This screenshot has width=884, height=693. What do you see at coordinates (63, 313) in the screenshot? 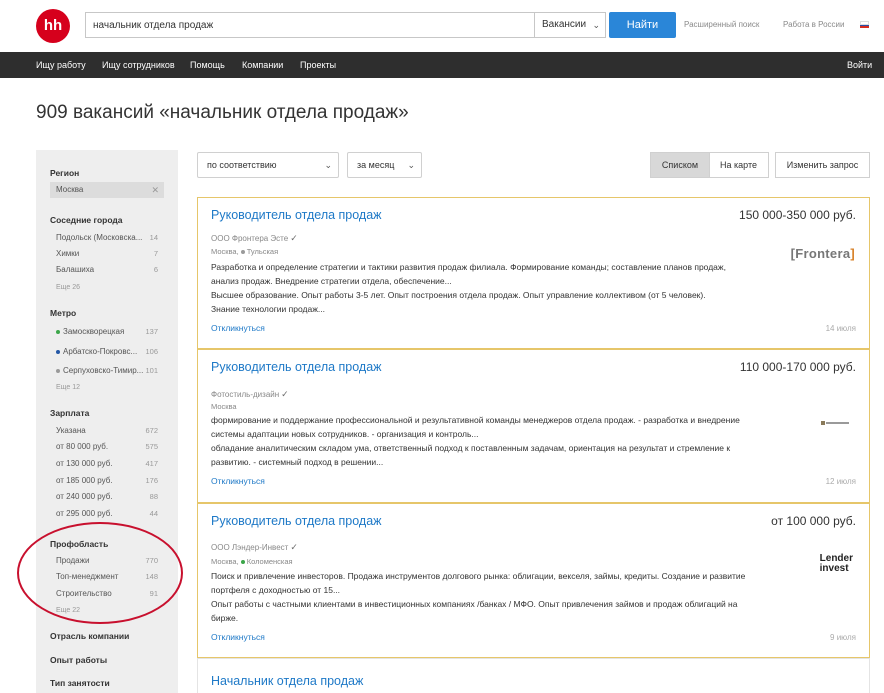
I see `metro-heading: Метро` at bounding box center [63, 313].